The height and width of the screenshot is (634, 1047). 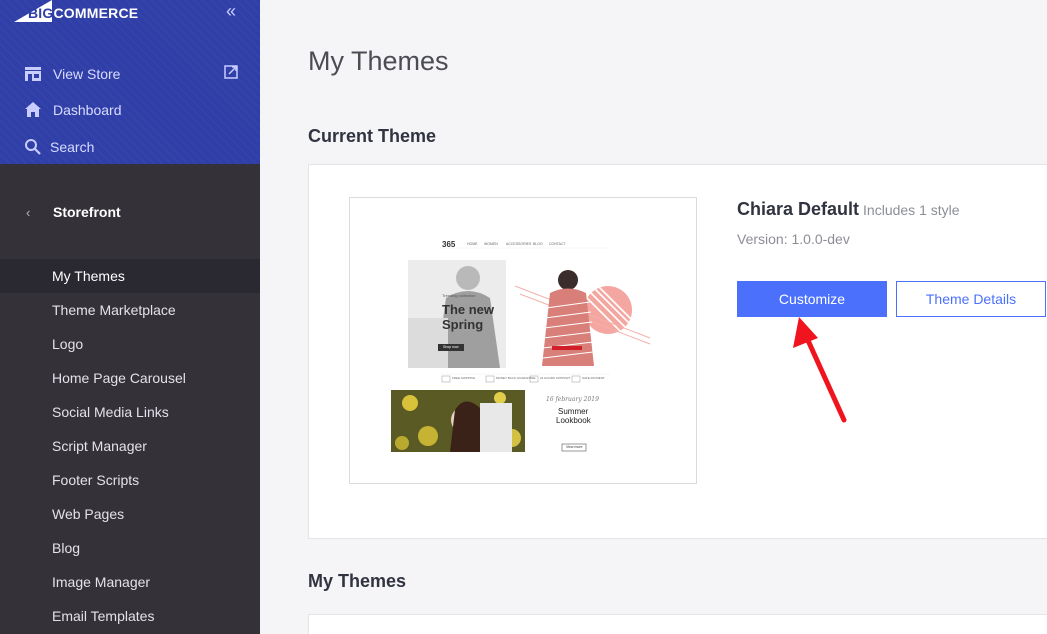 What do you see at coordinates (677, 624) in the screenshot?
I see `my-themes-card` at bounding box center [677, 624].